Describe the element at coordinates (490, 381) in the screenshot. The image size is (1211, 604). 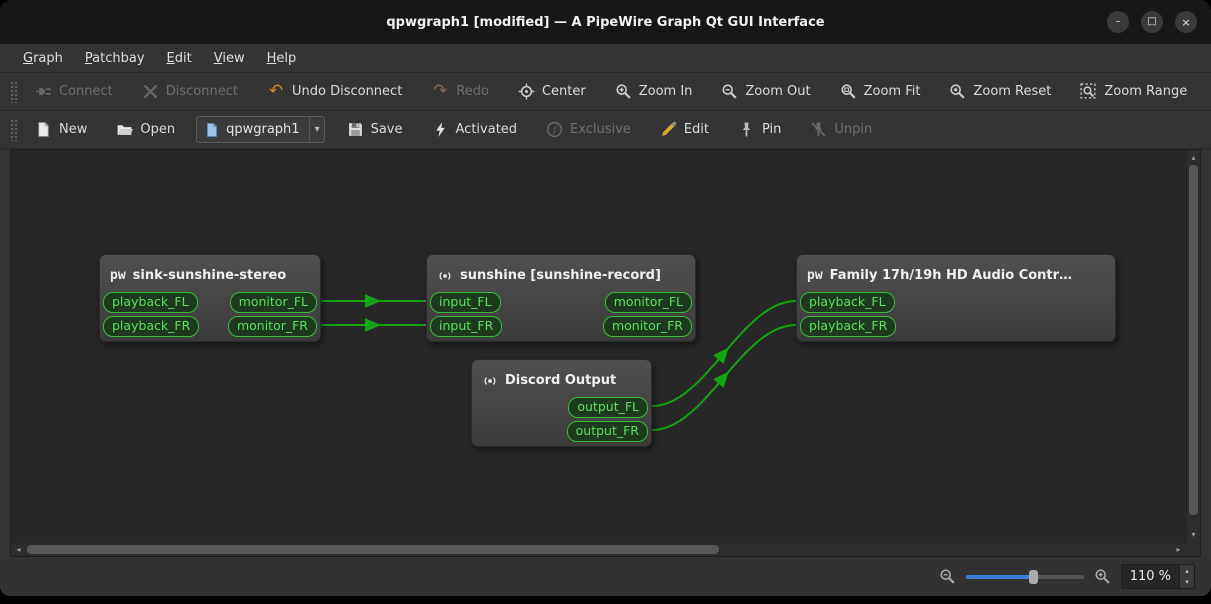
I see `speaker-icon` at that location.